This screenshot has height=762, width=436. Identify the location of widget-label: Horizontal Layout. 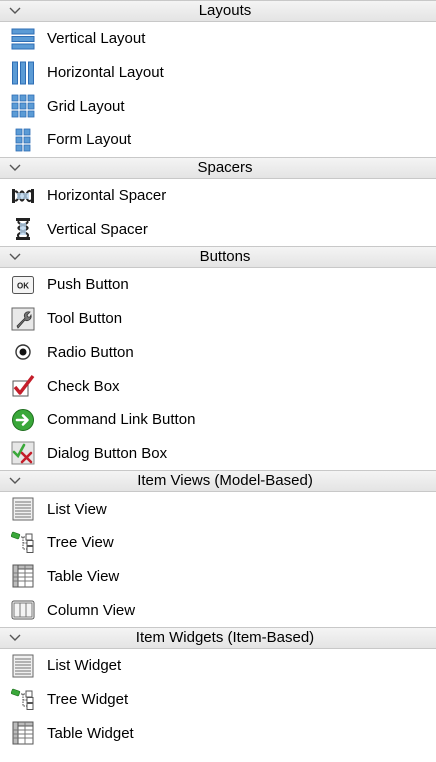
(105, 73).